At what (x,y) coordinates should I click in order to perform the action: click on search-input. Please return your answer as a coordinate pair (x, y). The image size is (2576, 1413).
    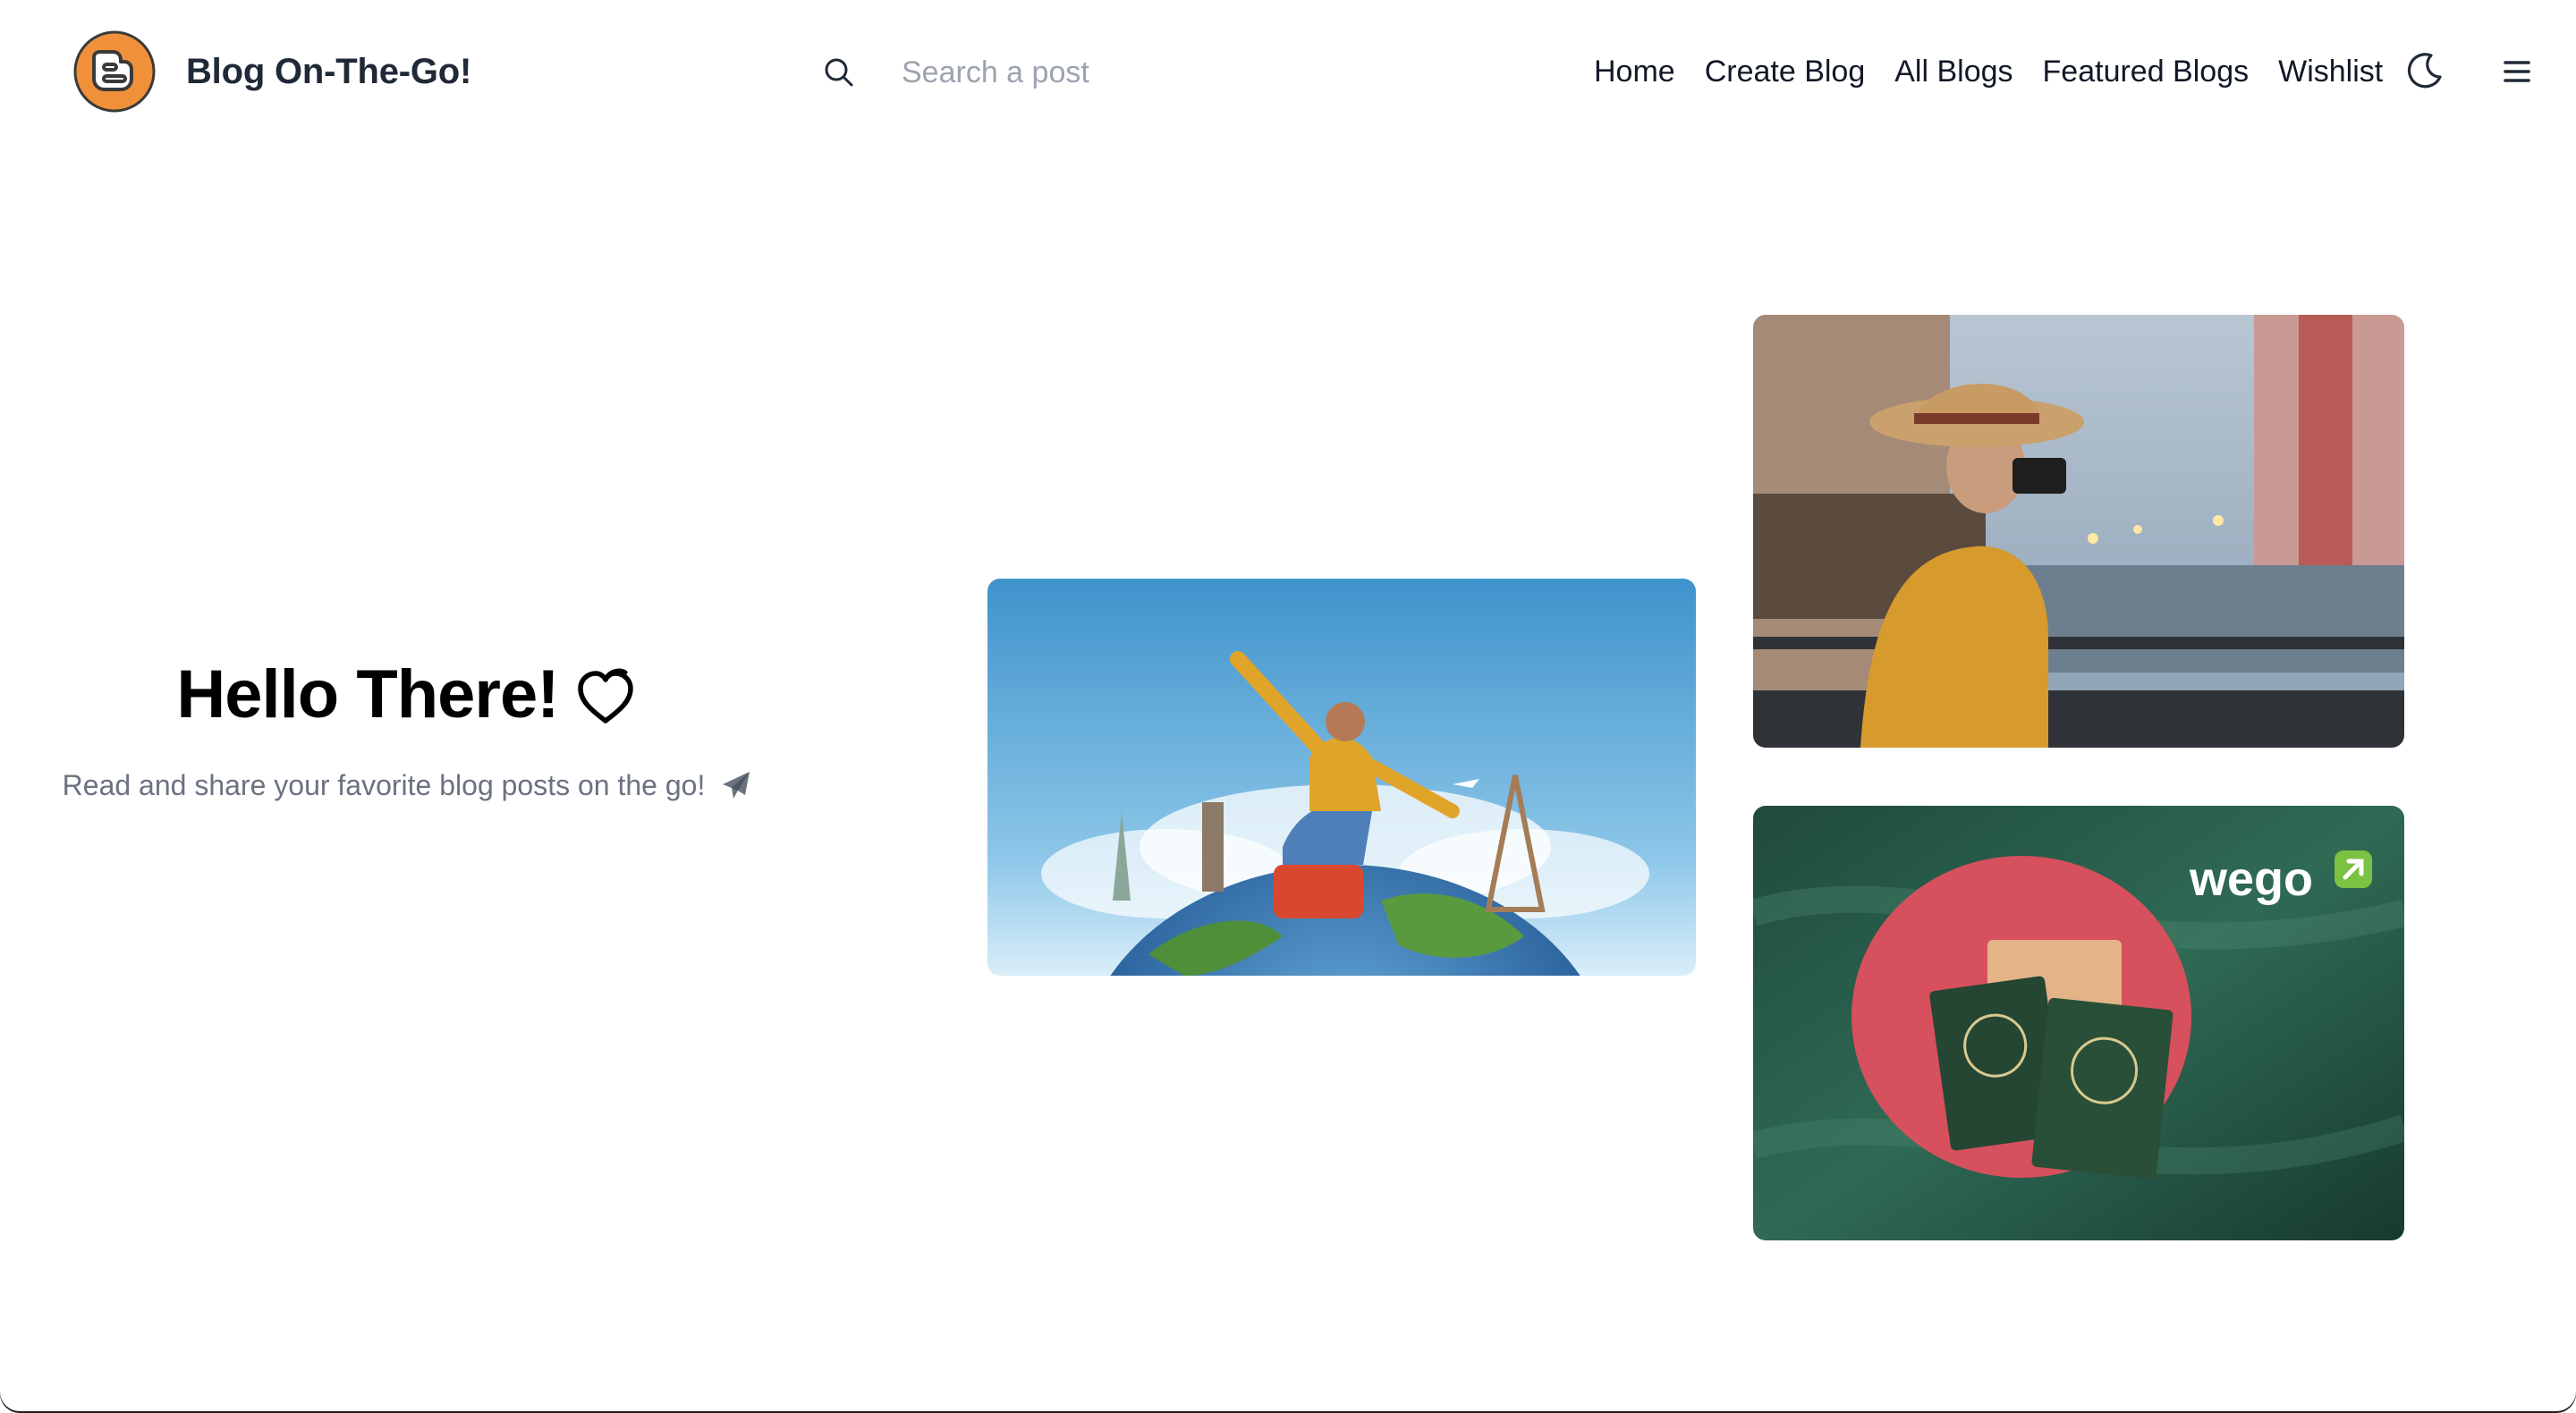
    Looking at the image, I should click on (1089, 72).